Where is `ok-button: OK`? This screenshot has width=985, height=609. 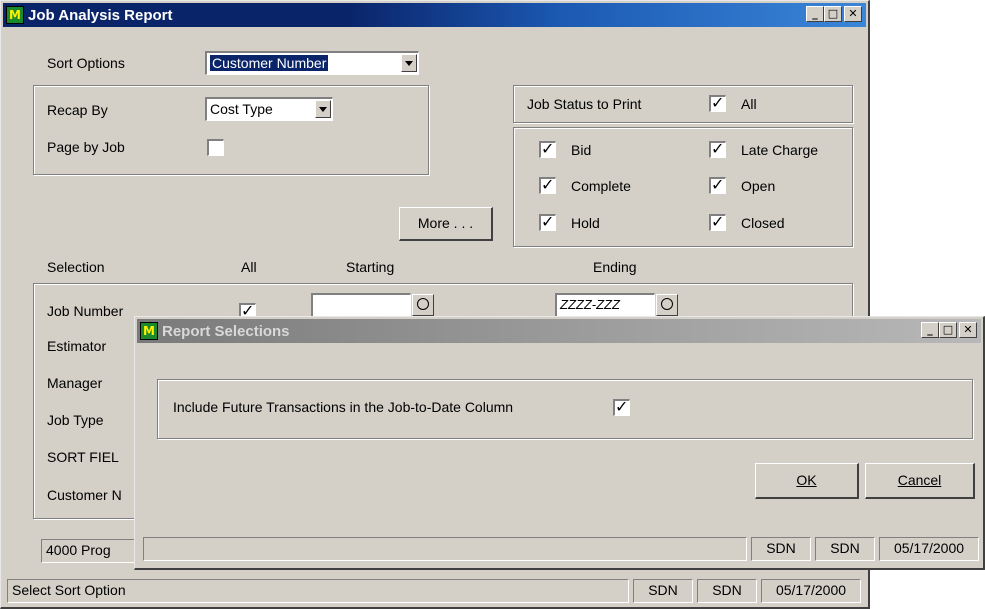 ok-button: OK is located at coordinates (807, 481).